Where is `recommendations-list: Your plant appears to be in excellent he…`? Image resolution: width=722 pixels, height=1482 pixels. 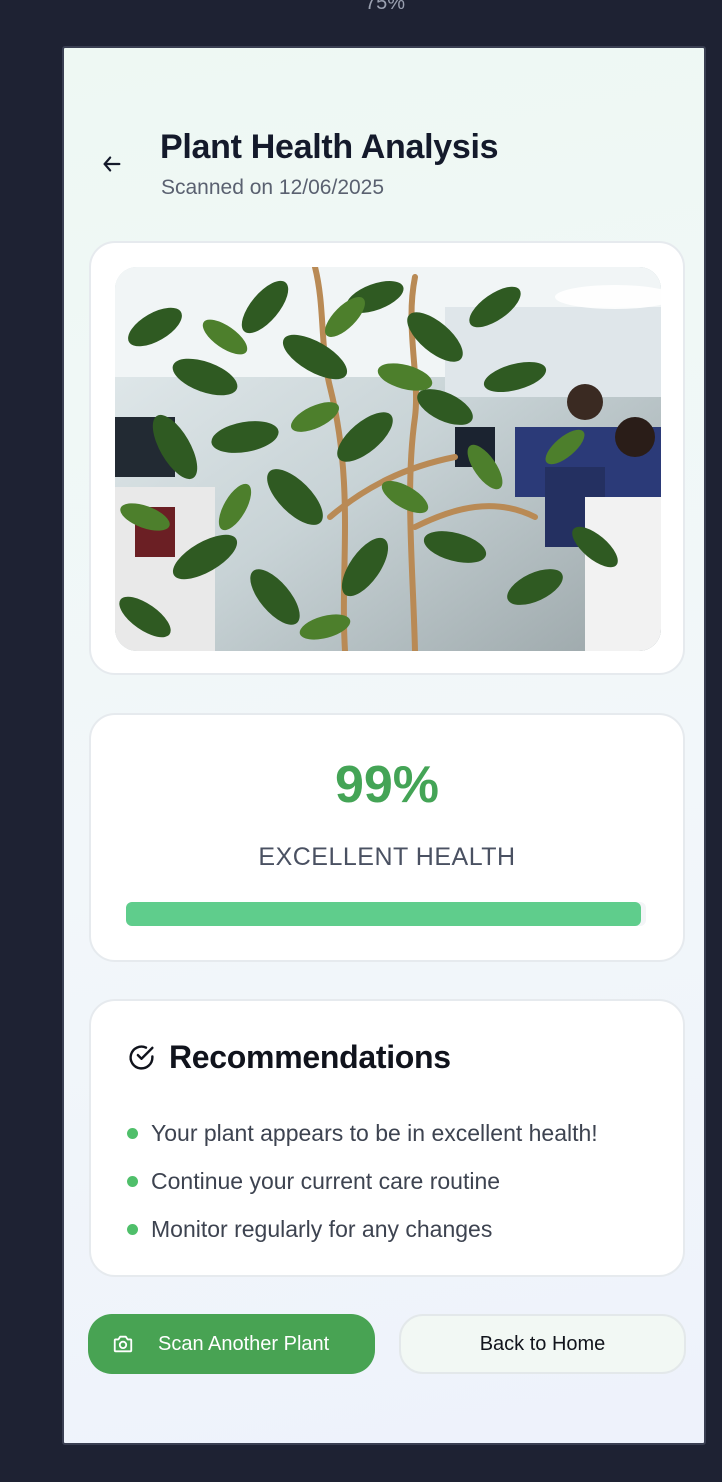 recommendations-list: Your plant appears to be in excellent he… is located at coordinates (362, 1181).